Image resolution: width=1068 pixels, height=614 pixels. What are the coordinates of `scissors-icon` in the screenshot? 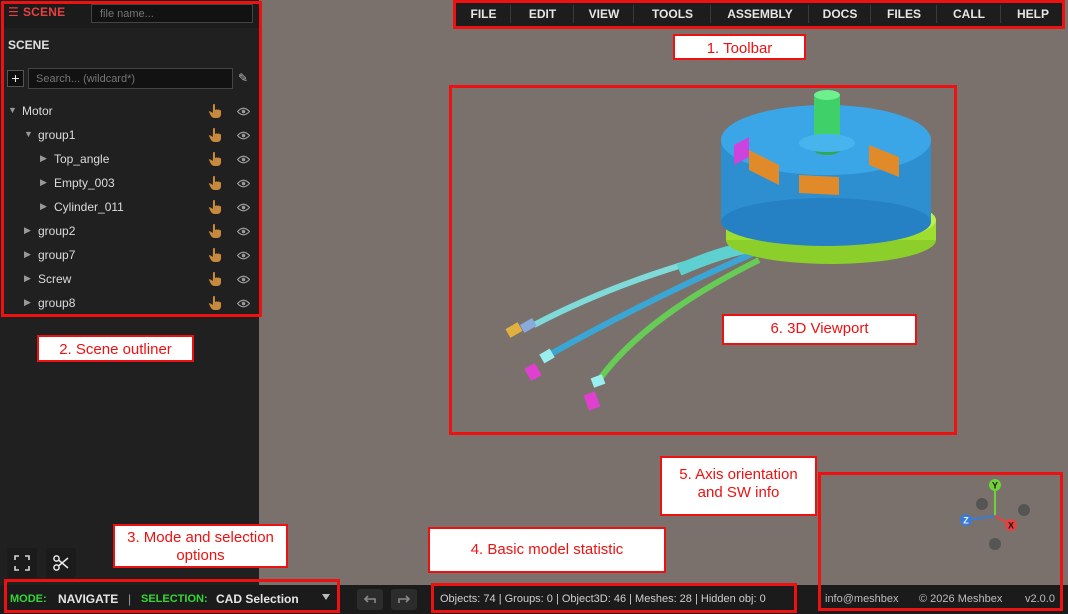 It's located at (61, 563).